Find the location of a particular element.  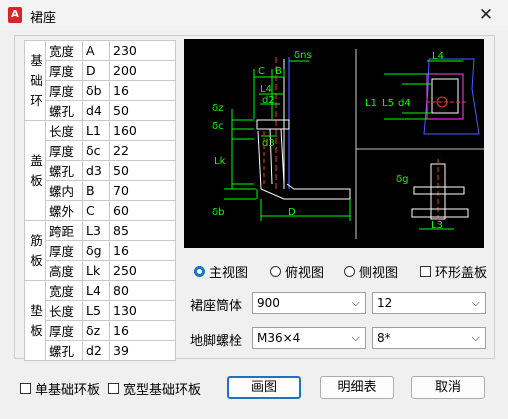

param-value-cell: 130 is located at coordinates (142, 310).